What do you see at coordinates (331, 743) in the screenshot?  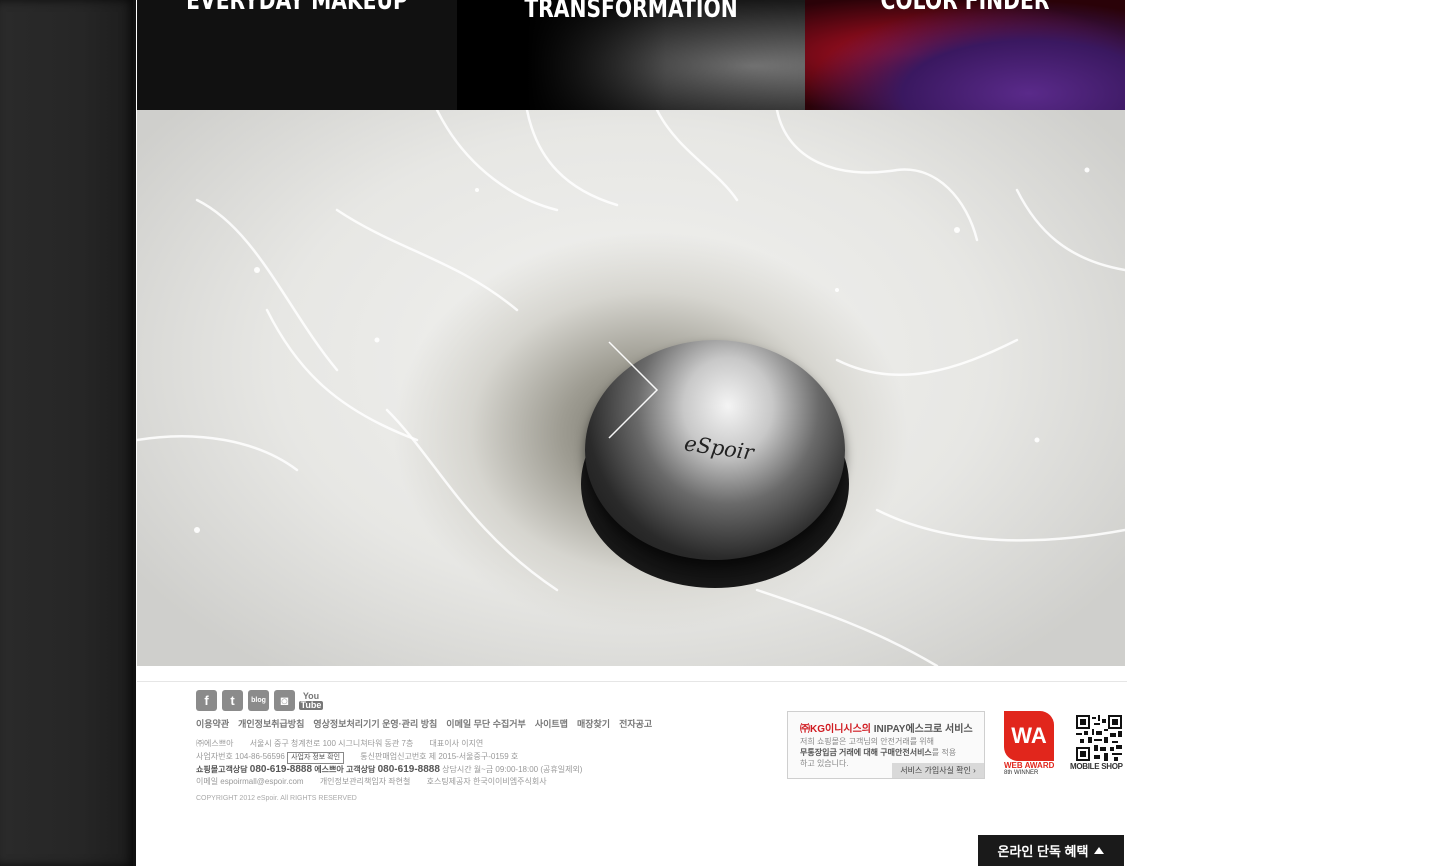 I see `company-address: 서울시 중구 청계천로 100 시그니쳐타워 동관 7층` at bounding box center [331, 743].